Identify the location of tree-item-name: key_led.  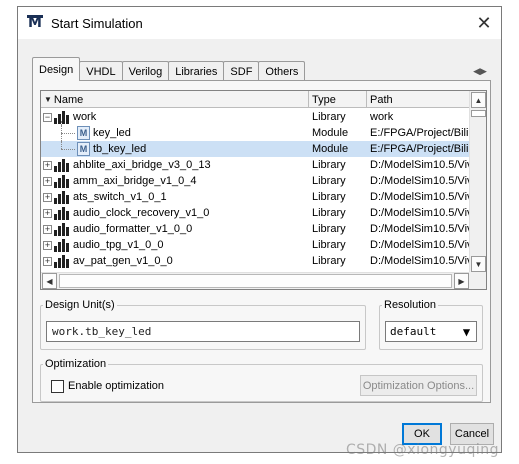
(112, 133).